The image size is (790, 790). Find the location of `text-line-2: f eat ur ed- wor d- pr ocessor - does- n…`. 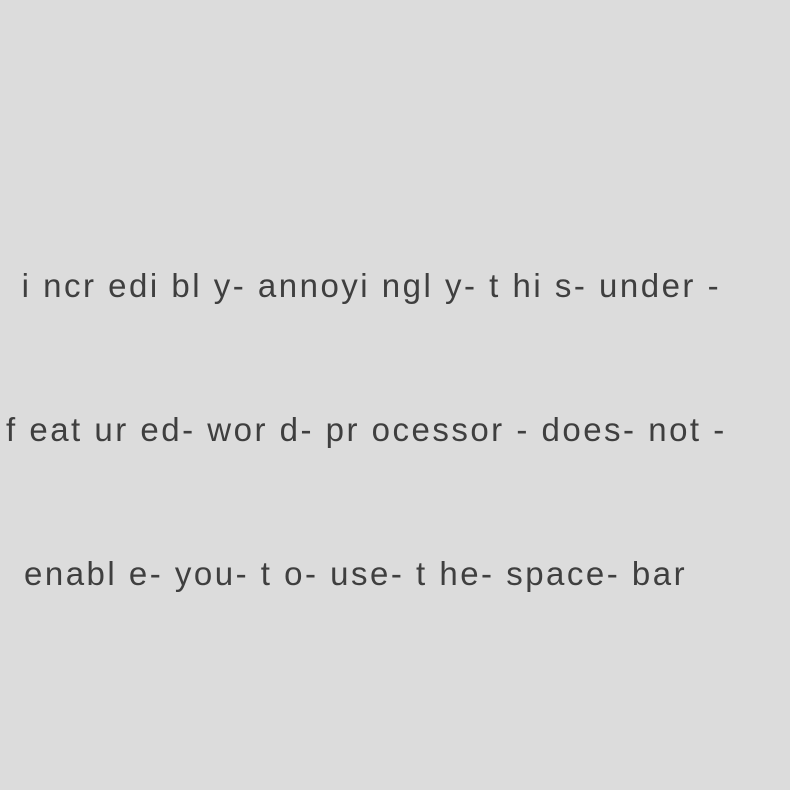

text-line-2: f eat ur ed- wor d- pr ocessor - does- n… is located at coordinates (366, 429).